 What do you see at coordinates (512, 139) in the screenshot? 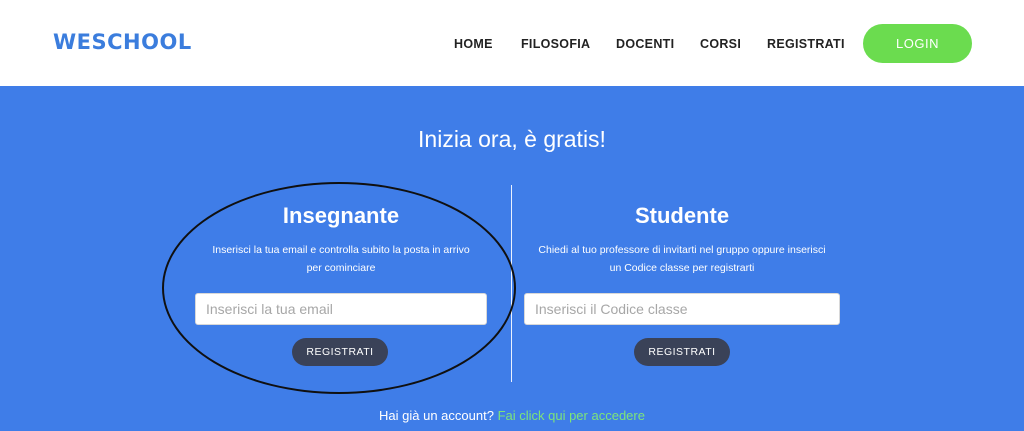
I see `hero-title: Inizia ora, è gratis!` at bounding box center [512, 139].